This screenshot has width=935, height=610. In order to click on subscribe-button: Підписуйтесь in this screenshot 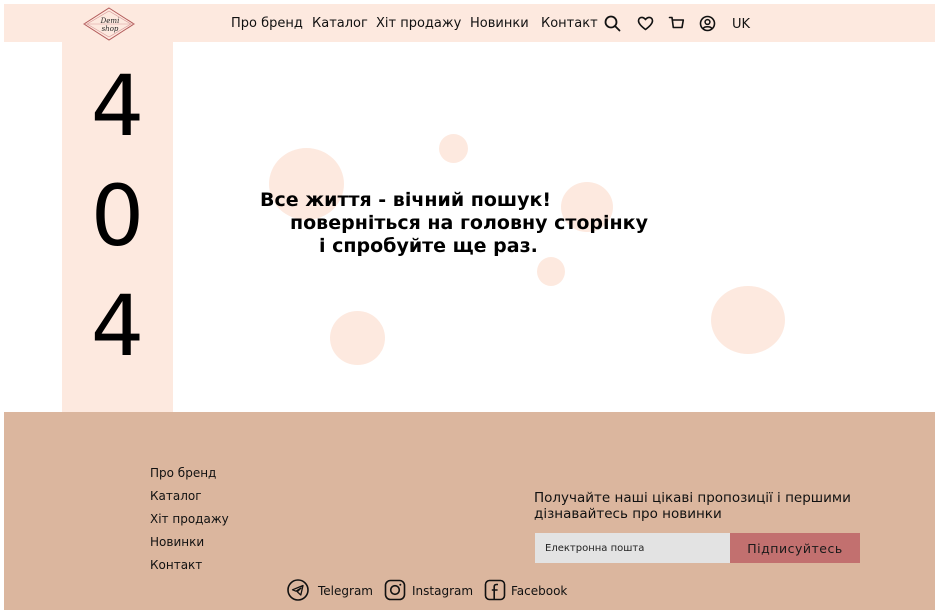, I will do `click(795, 548)`.